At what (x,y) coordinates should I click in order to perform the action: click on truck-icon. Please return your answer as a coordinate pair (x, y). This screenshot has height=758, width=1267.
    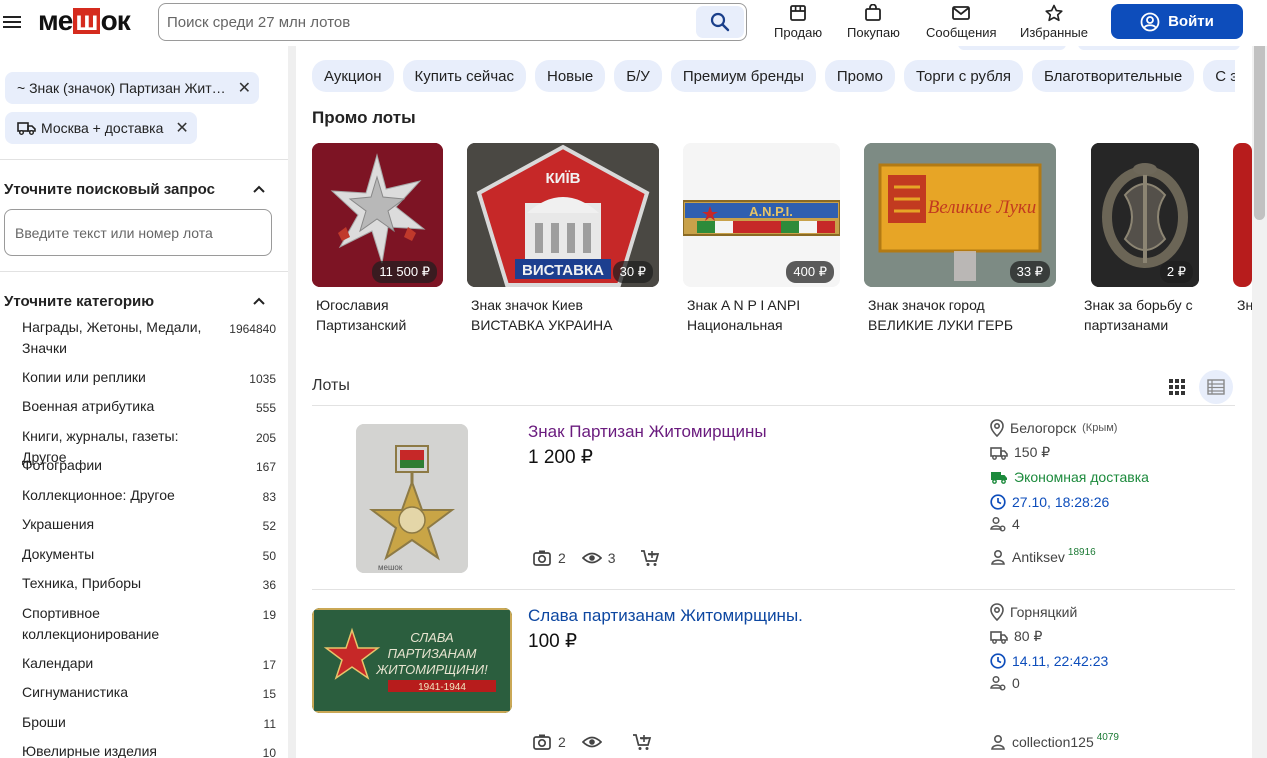
    Looking at the image, I should click on (999, 637).